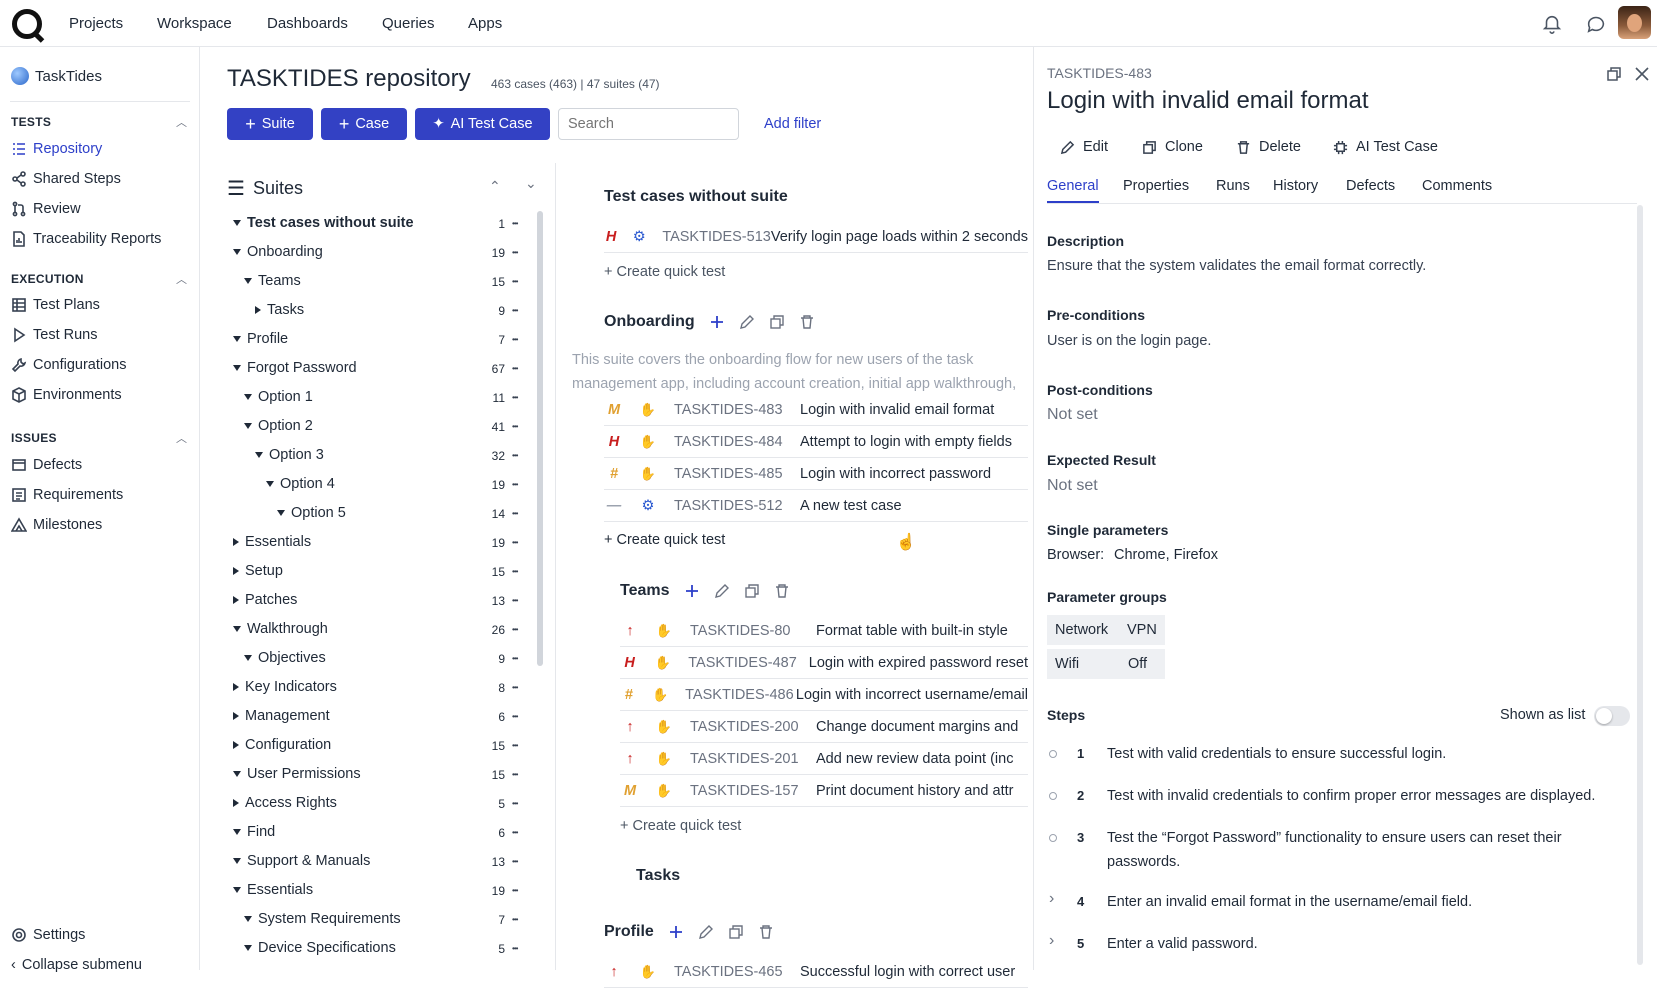  What do you see at coordinates (1457, 186) in the screenshot?
I see `tab-comments: Comments` at bounding box center [1457, 186].